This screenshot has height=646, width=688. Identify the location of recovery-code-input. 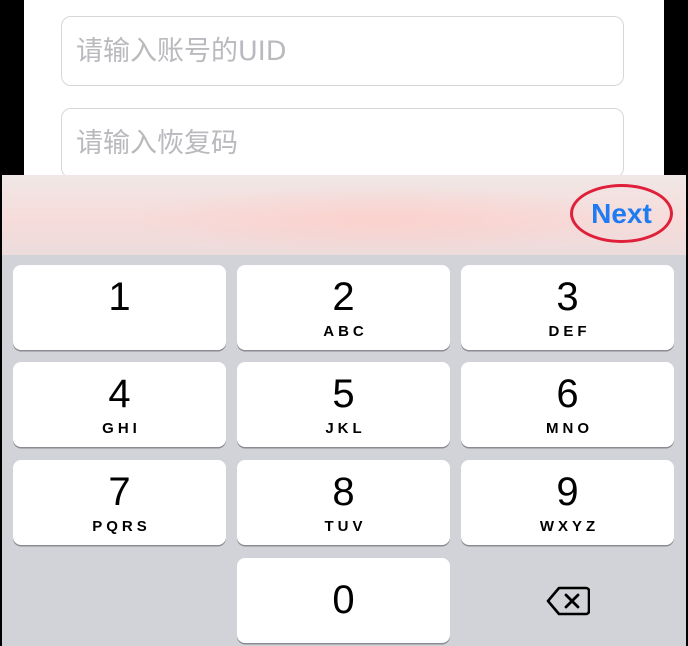
(342, 143).